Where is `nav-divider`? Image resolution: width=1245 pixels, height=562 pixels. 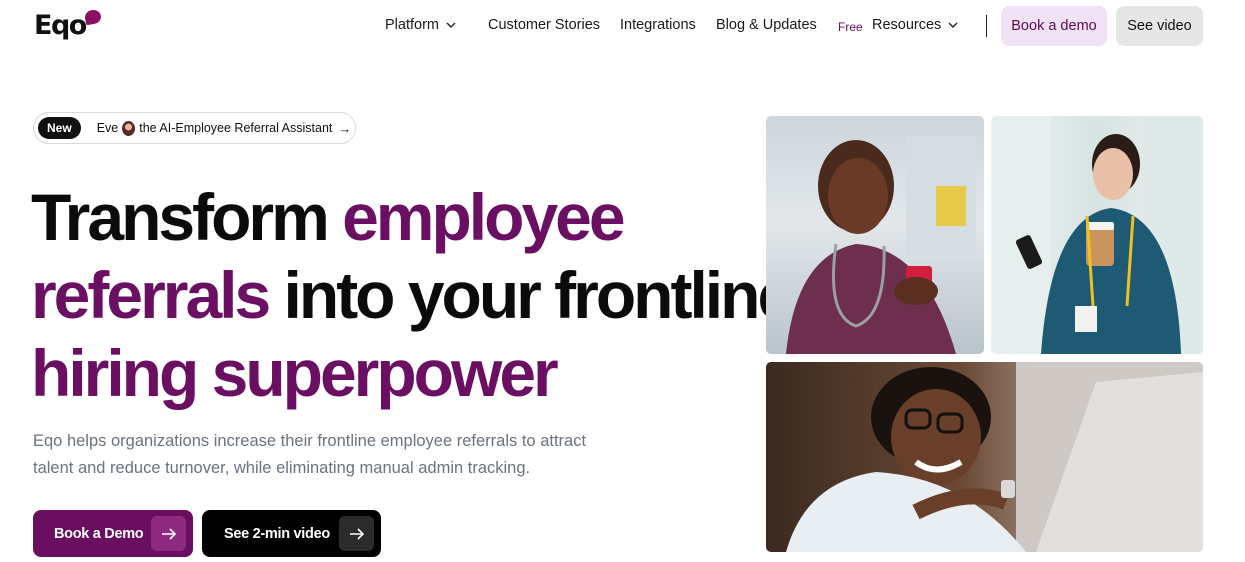
nav-divider is located at coordinates (986, 26).